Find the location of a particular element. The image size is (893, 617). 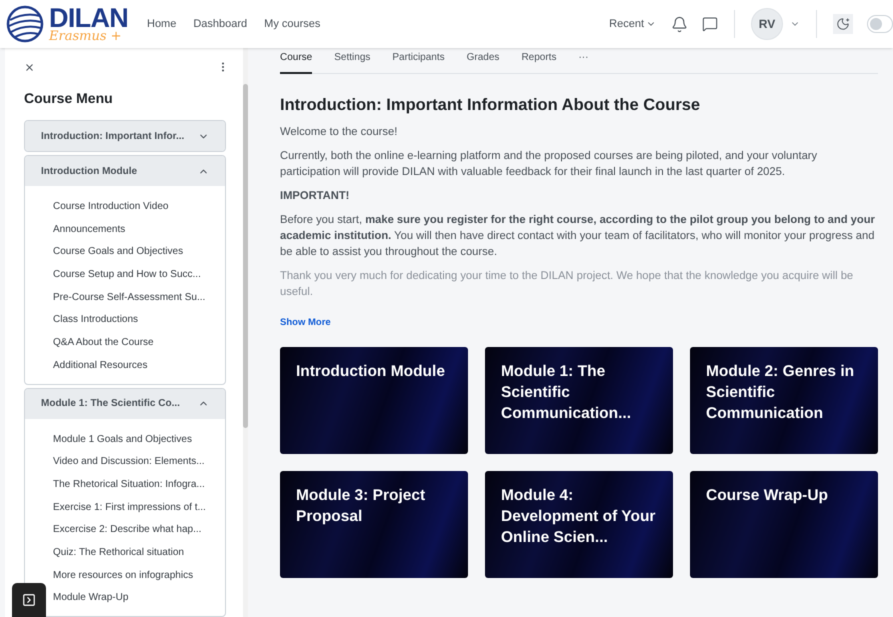

activity-link: Course Introduction Video is located at coordinates (110, 207).